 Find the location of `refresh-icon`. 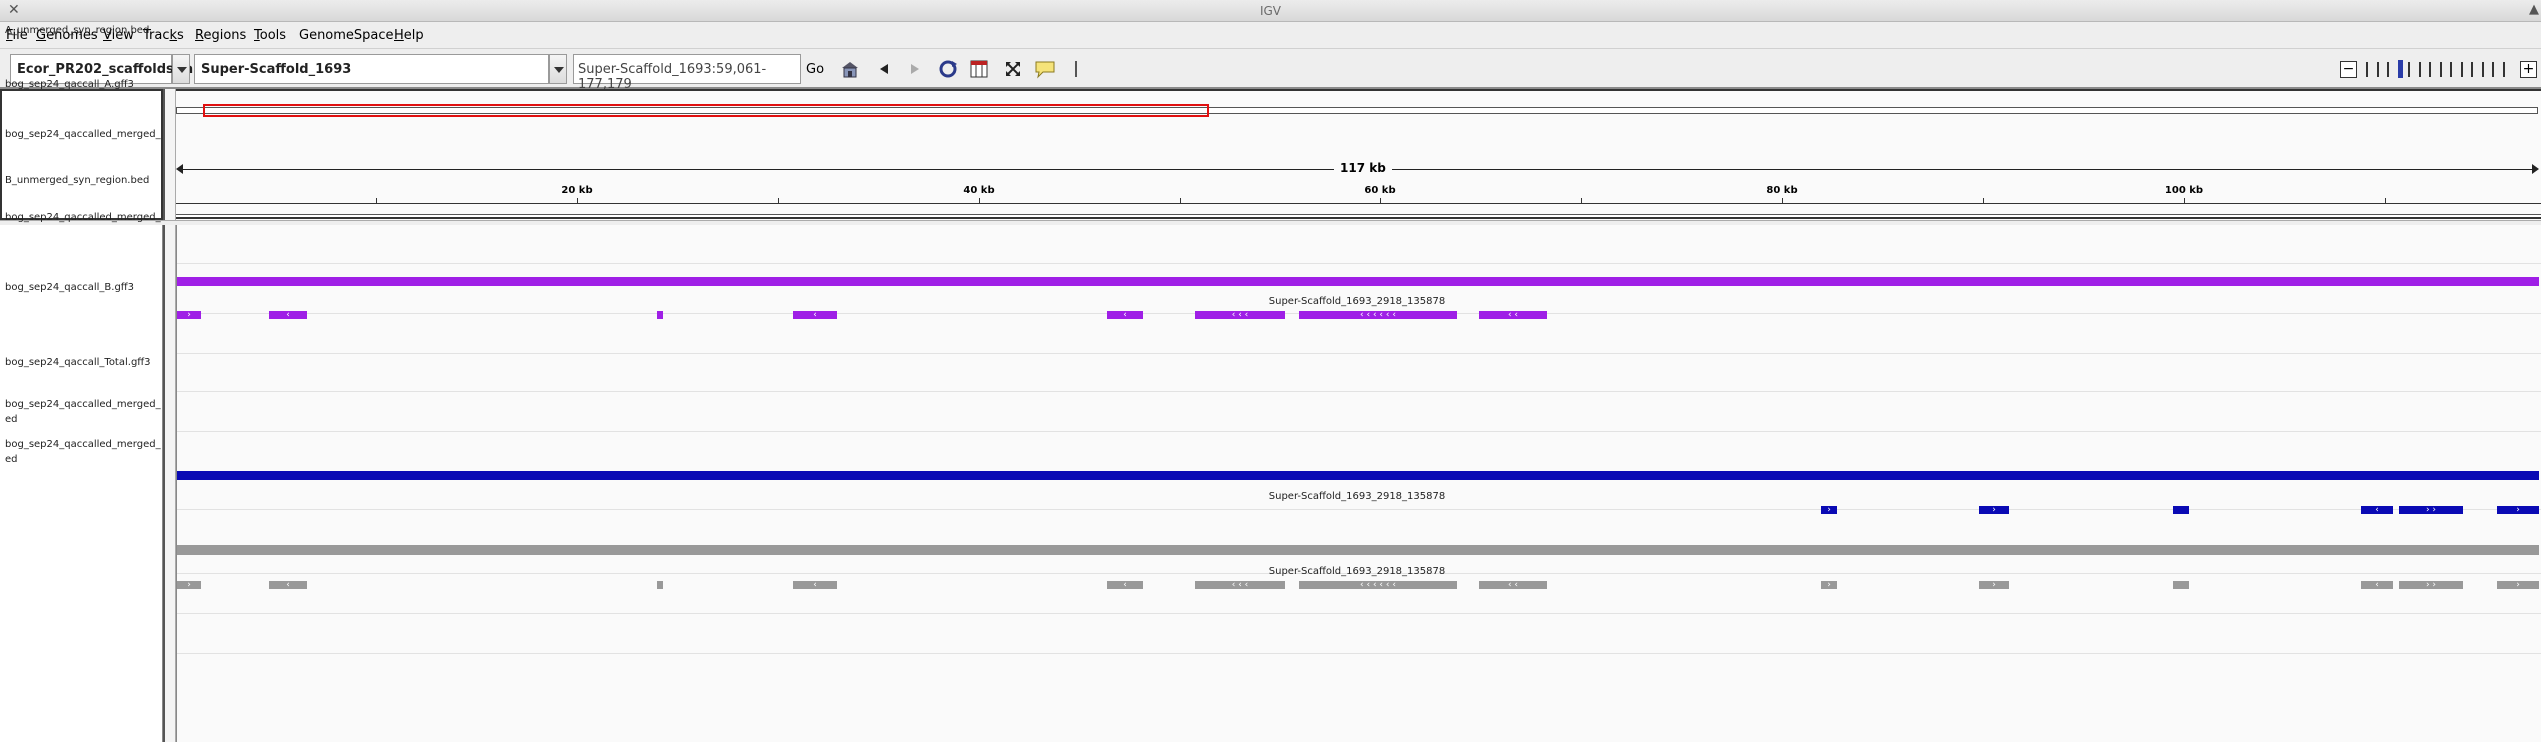

refresh-icon is located at coordinates (948, 71).